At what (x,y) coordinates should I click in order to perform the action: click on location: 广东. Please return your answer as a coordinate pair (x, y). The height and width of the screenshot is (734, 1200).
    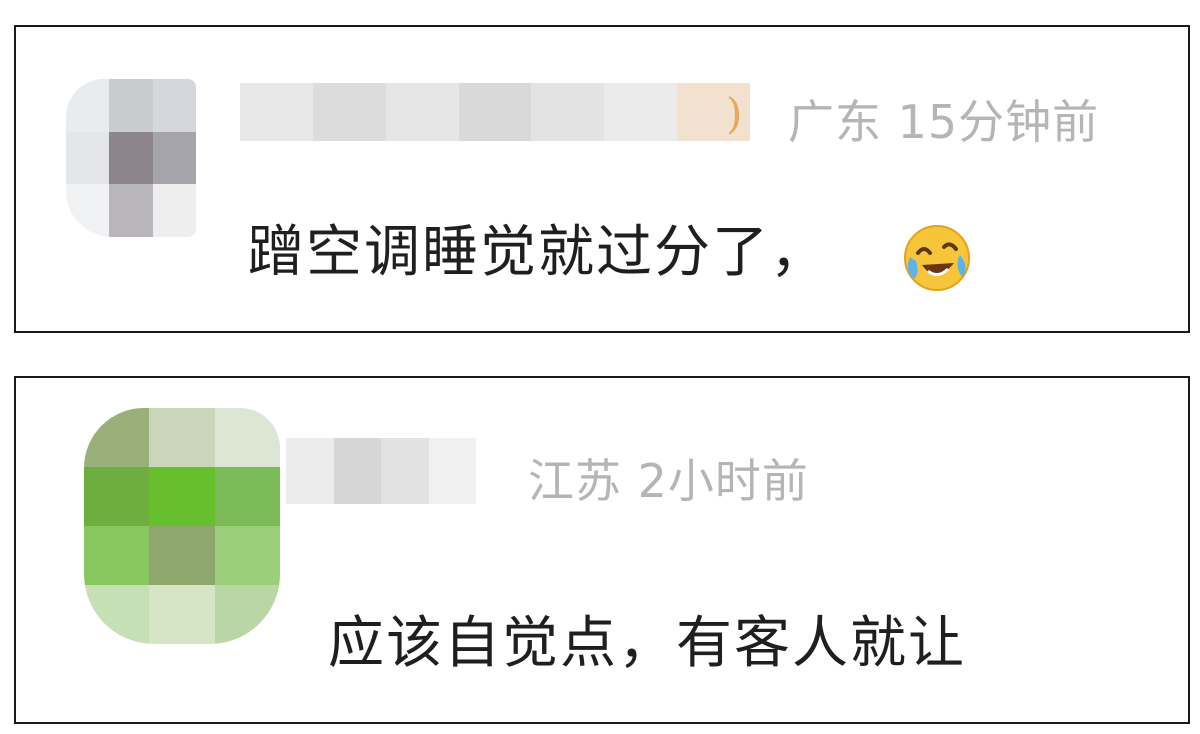
    Looking at the image, I should click on (835, 122).